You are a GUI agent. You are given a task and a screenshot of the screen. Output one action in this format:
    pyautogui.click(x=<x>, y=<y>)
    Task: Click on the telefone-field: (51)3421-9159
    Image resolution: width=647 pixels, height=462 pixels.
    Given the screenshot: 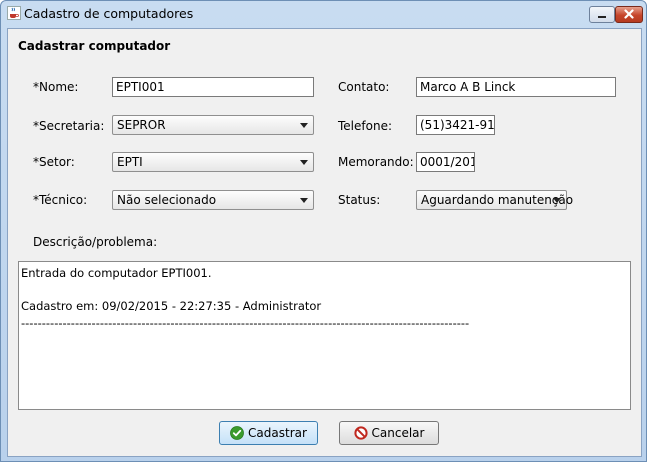 What is the action you would take?
    pyautogui.click(x=455, y=125)
    